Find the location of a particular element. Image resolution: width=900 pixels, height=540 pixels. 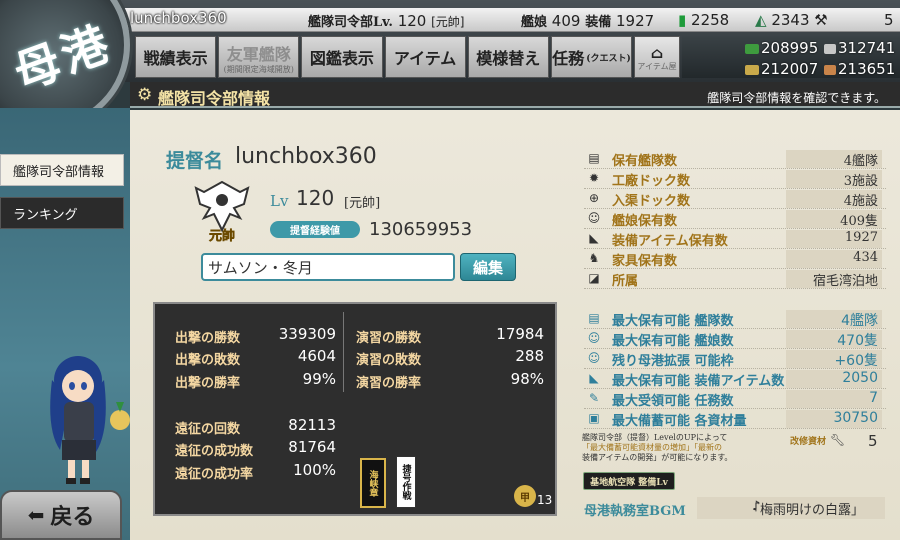

exp-badge: 提督経験値 is located at coordinates (315, 229).